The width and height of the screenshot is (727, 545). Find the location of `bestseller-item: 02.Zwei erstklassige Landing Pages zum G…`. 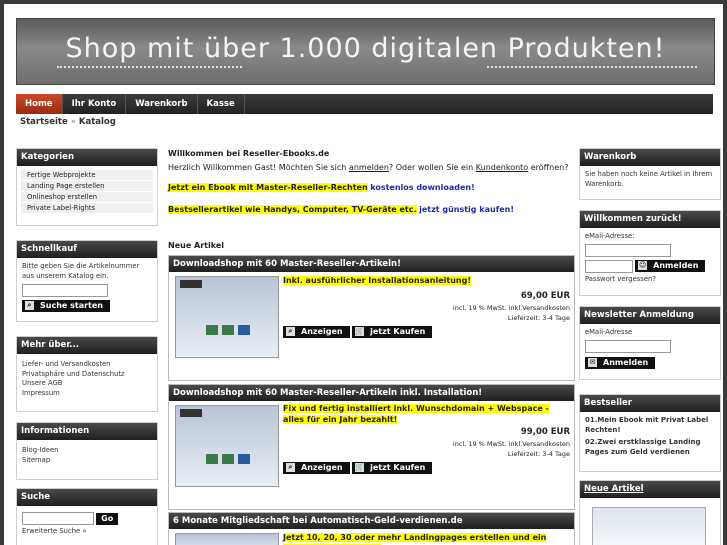

bestseller-item: 02.Zwei erstklassige Landing Pages zum G… is located at coordinates (650, 447).